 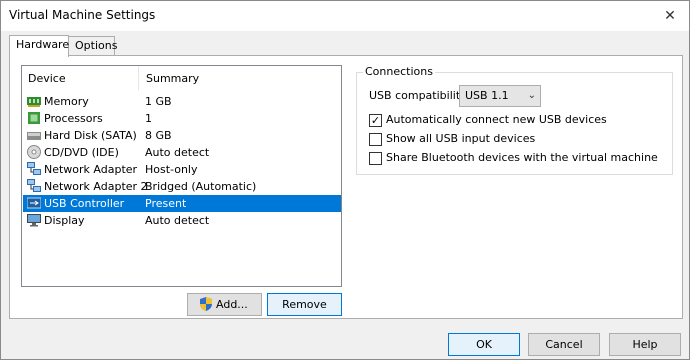 What do you see at coordinates (82, 15) in the screenshot?
I see `window-title: Virtual Machine Settings` at bounding box center [82, 15].